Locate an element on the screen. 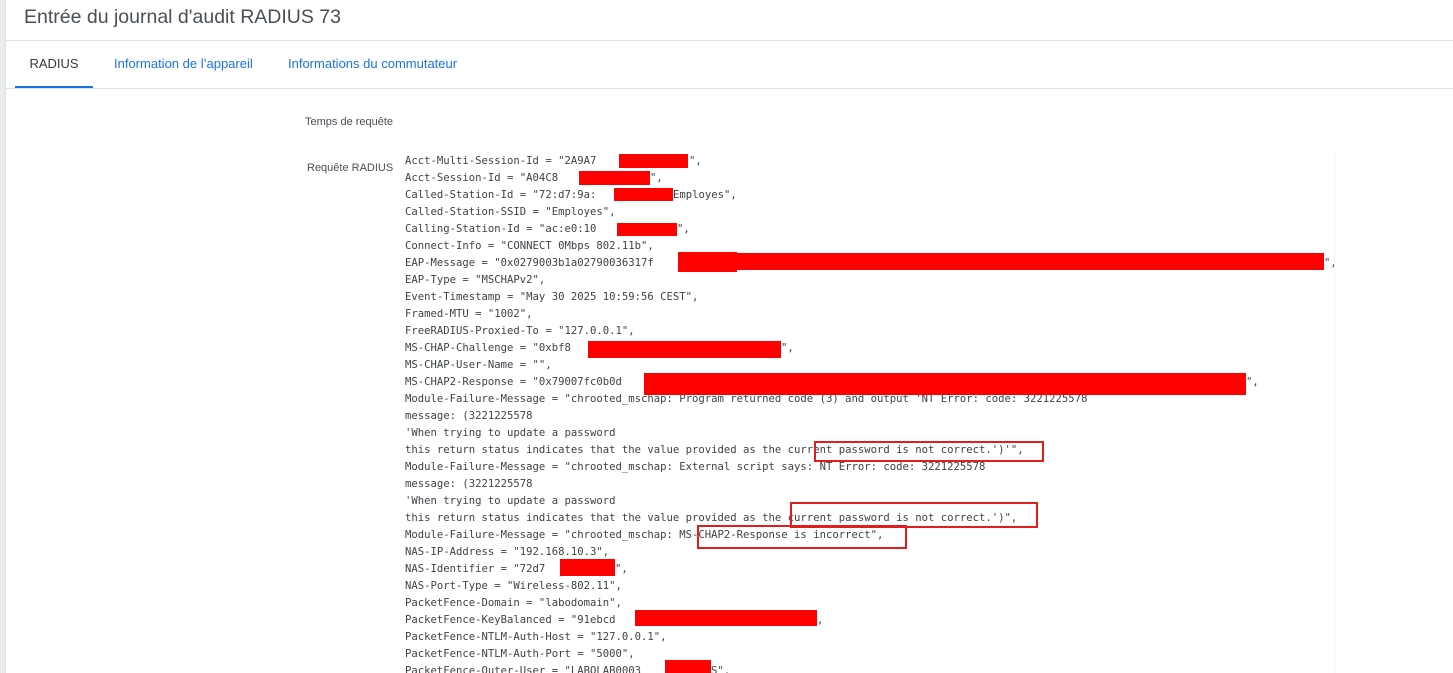 The image size is (1453, 673). radius-attribute-line: PacketFence-Domain = "labodomain", is located at coordinates (513, 603).